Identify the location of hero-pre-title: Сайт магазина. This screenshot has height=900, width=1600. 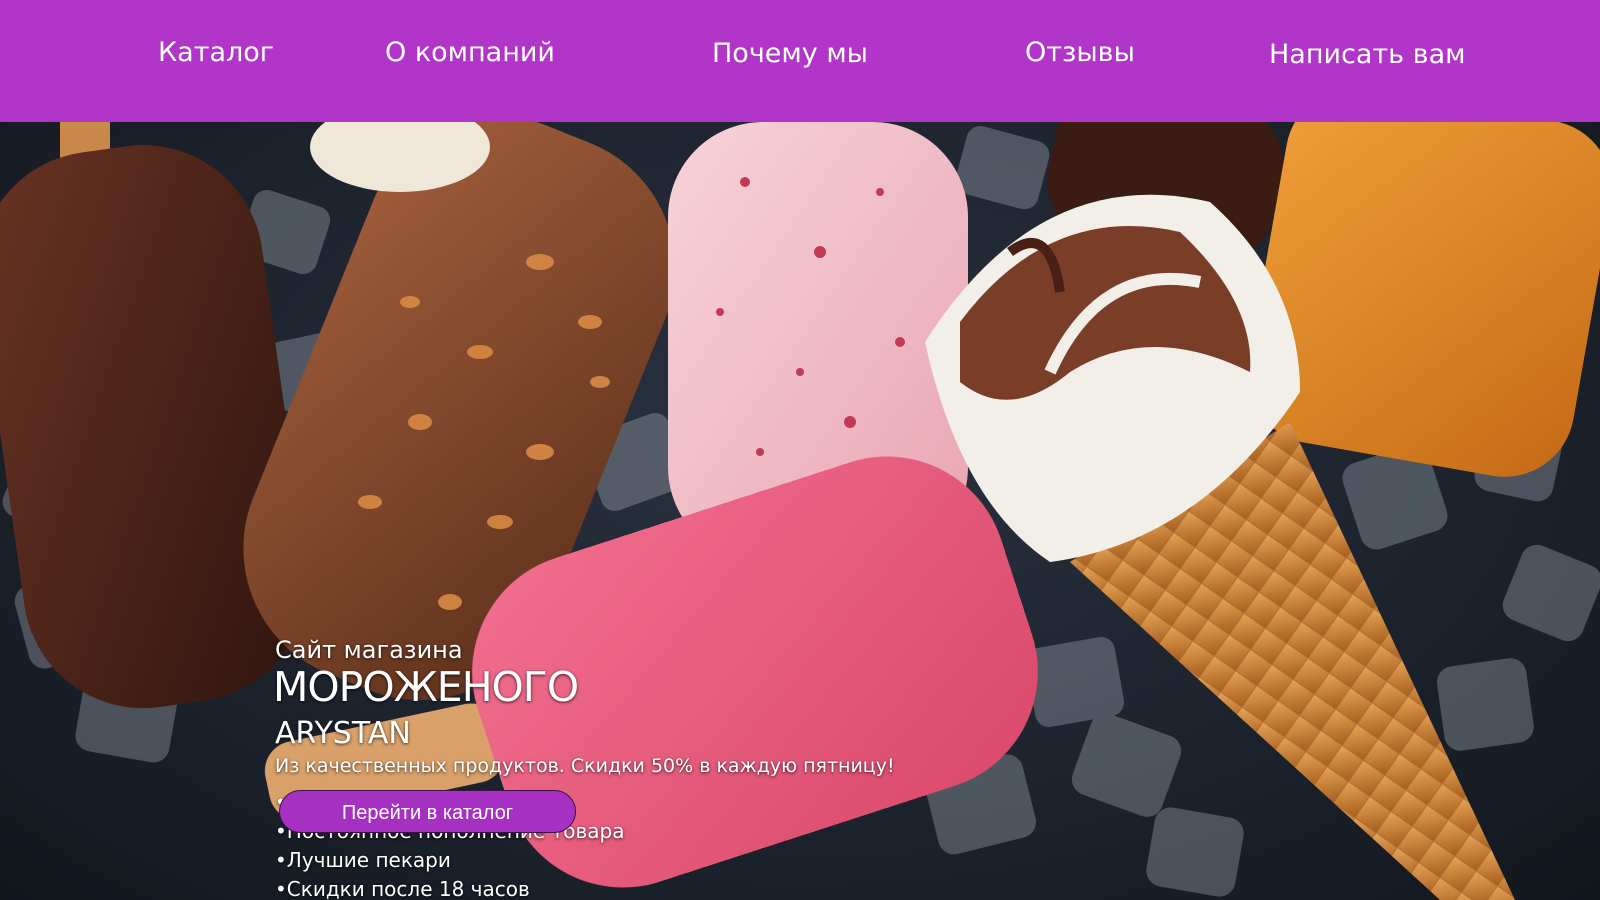
(369, 650).